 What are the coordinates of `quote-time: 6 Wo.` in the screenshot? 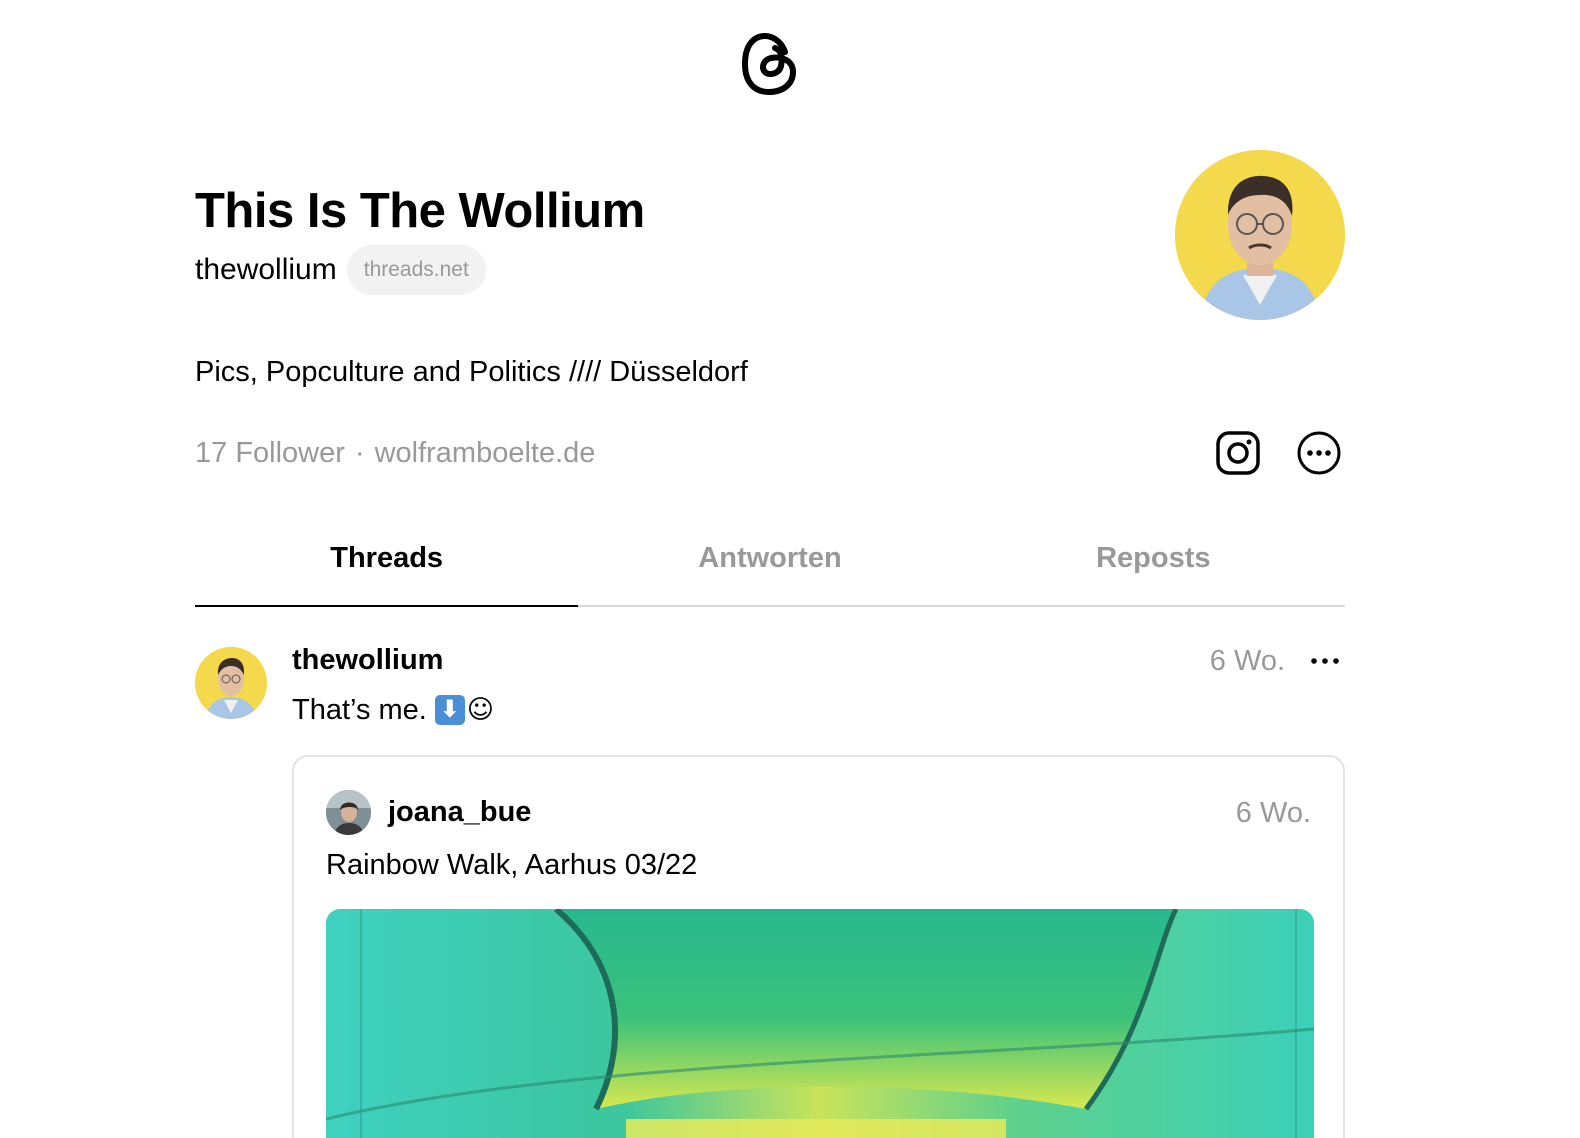 It's located at (1273, 813).